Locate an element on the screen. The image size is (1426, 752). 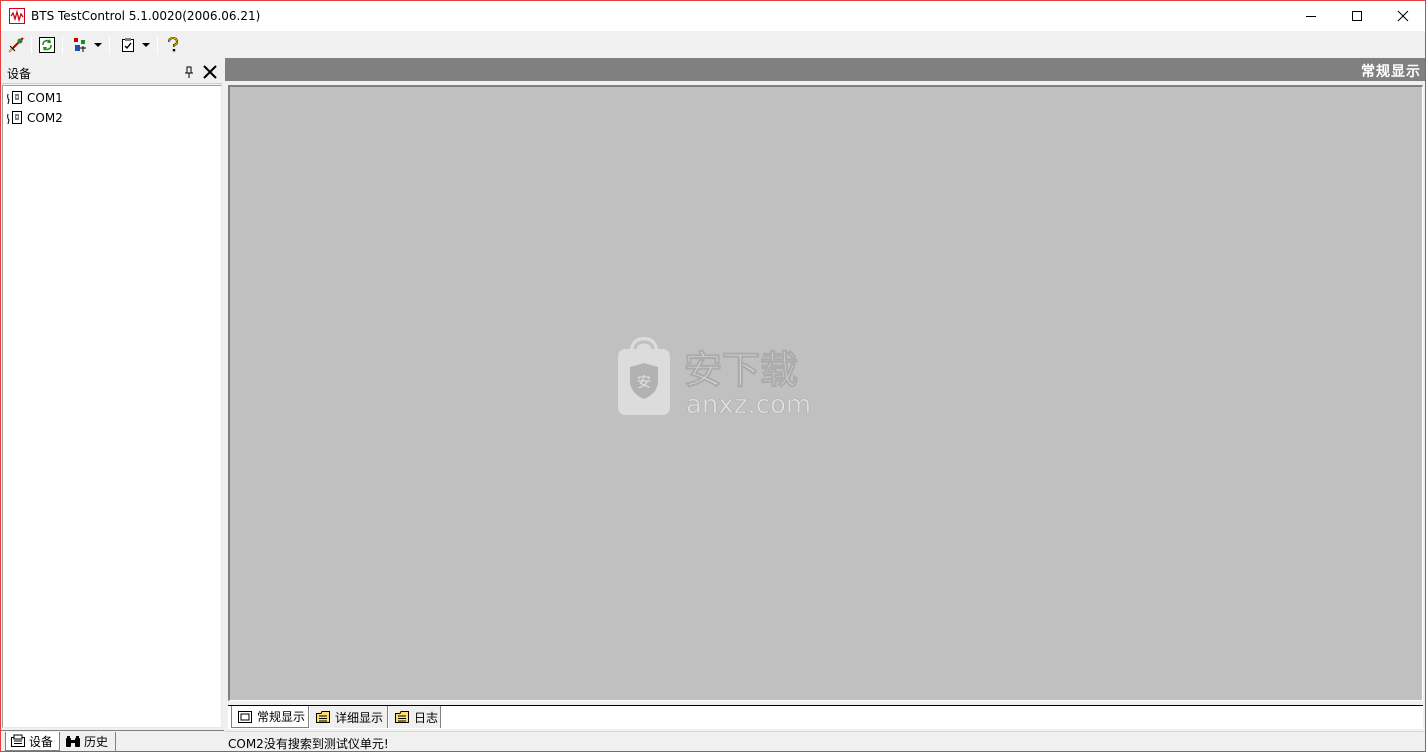
window-icon is located at coordinates (245, 716).